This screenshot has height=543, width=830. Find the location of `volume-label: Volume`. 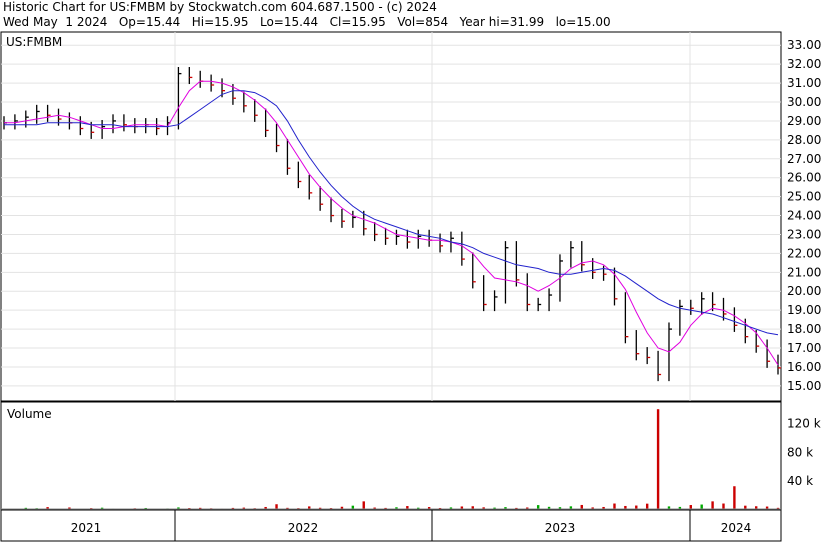

volume-label: Volume is located at coordinates (29, 414).